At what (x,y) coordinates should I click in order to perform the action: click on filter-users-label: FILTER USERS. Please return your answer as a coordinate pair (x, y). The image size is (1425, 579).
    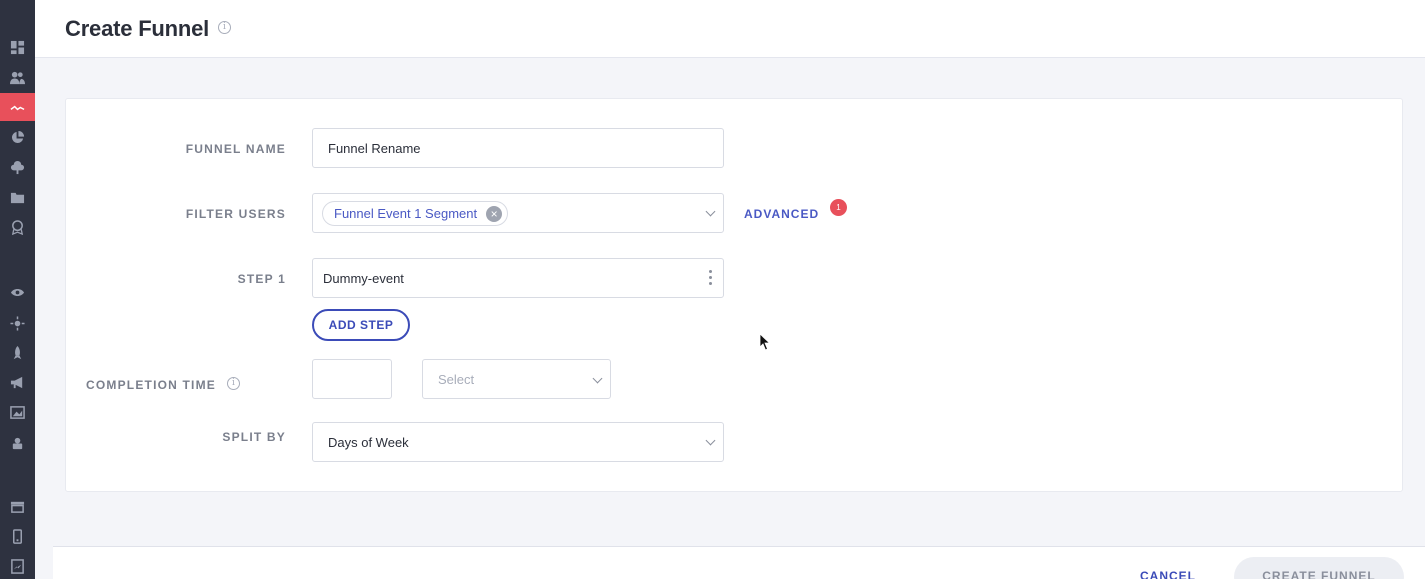
    Looking at the image, I should click on (235, 214).